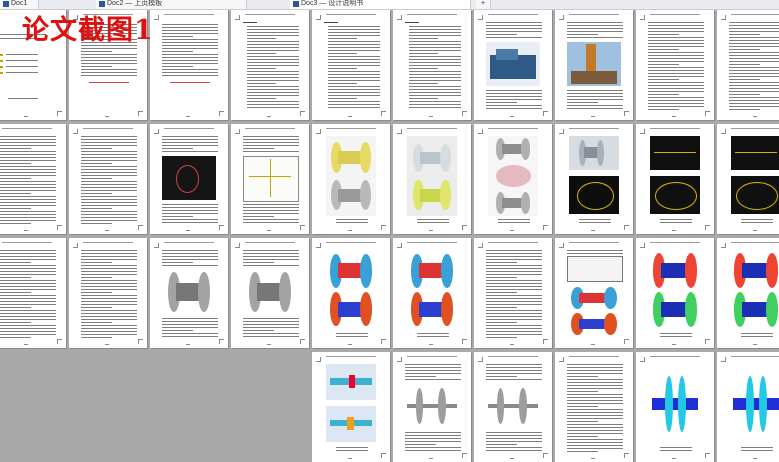 The image size is (779, 462). What do you see at coordinates (250, 22) in the screenshot?
I see `toc-heading` at bounding box center [250, 22].